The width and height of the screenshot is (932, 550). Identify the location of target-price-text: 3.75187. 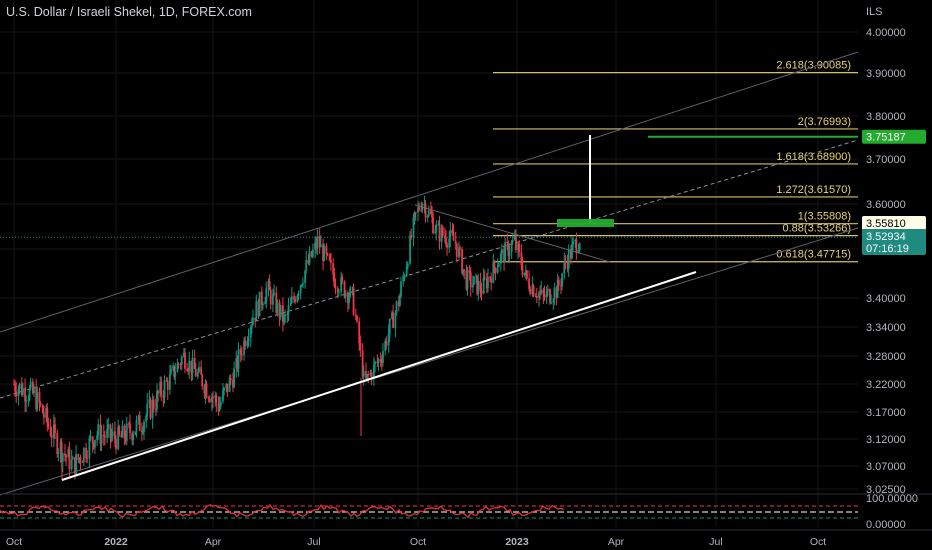
(886, 138).